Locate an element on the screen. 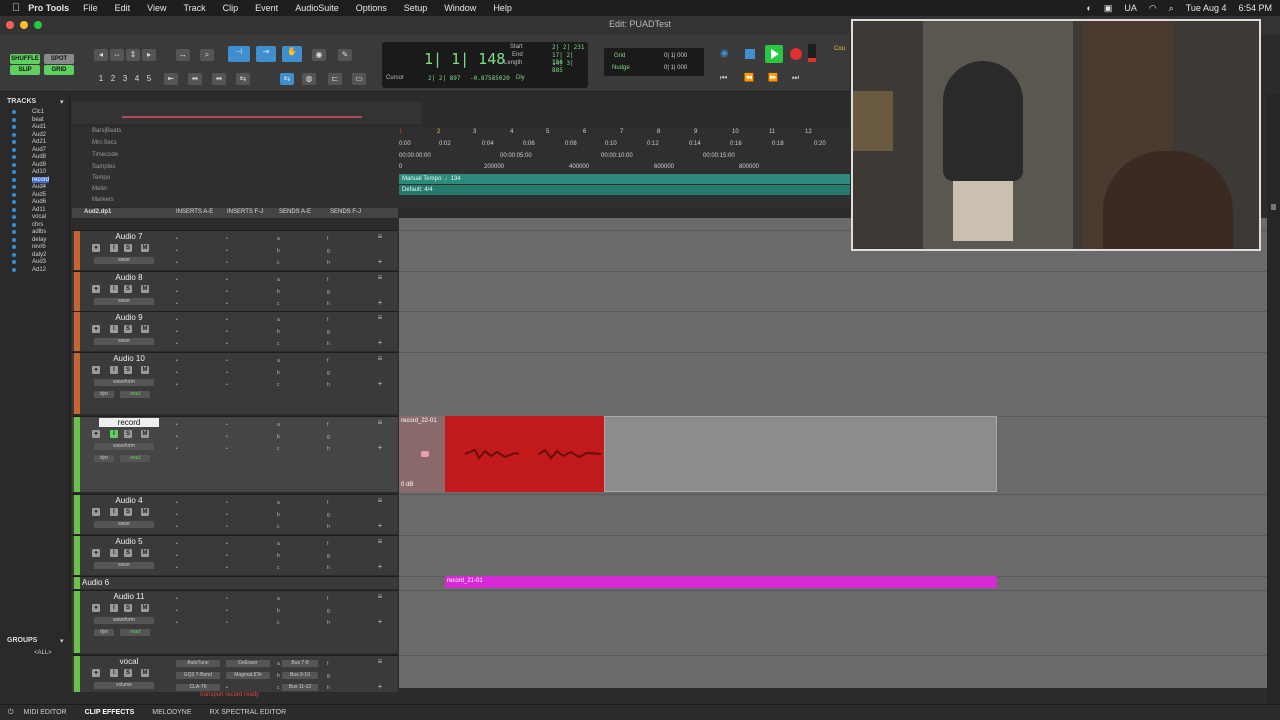  track-header: Audio 9 ● I S Mwave • • a f • • b g • • c h ≡ + is located at coordinates (235, 331).